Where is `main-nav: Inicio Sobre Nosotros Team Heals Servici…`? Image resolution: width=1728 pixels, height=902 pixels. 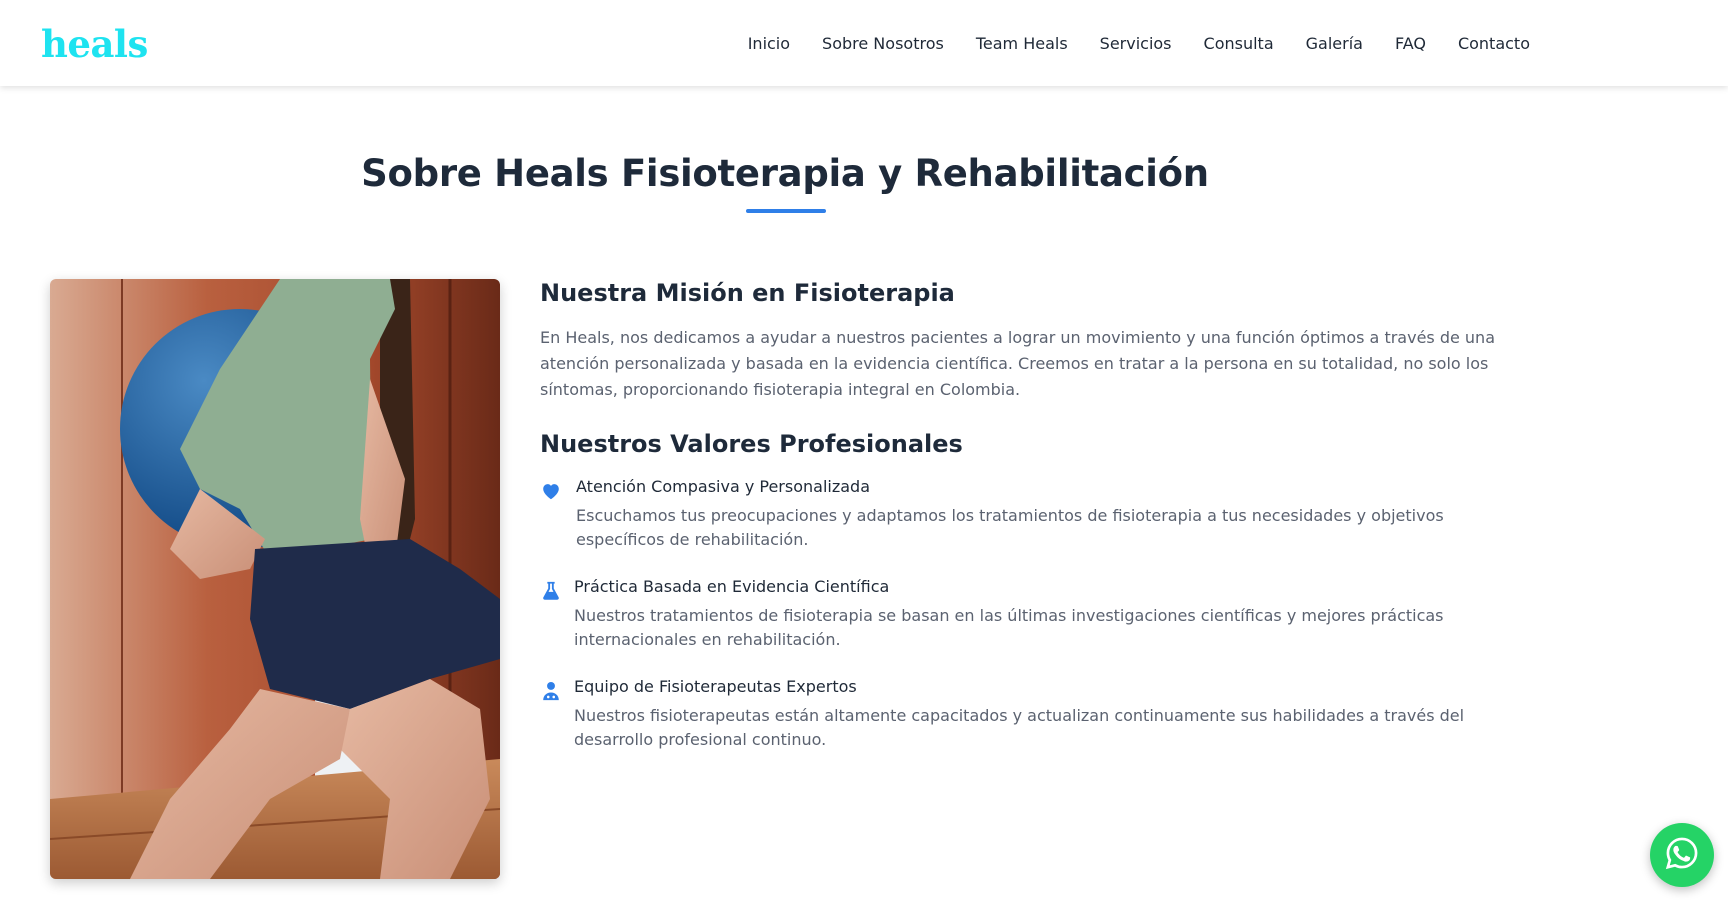 main-nav: Inicio Sobre Nosotros Team Heals Servici… is located at coordinates (1139, 43).